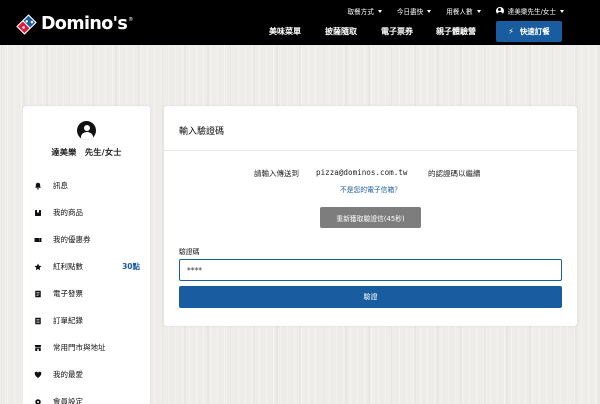 The image size is (600, 404). Describe the element at coordinates (459, 12) in the screenshot. I see `party-size-label: 用餐人數` at that location.